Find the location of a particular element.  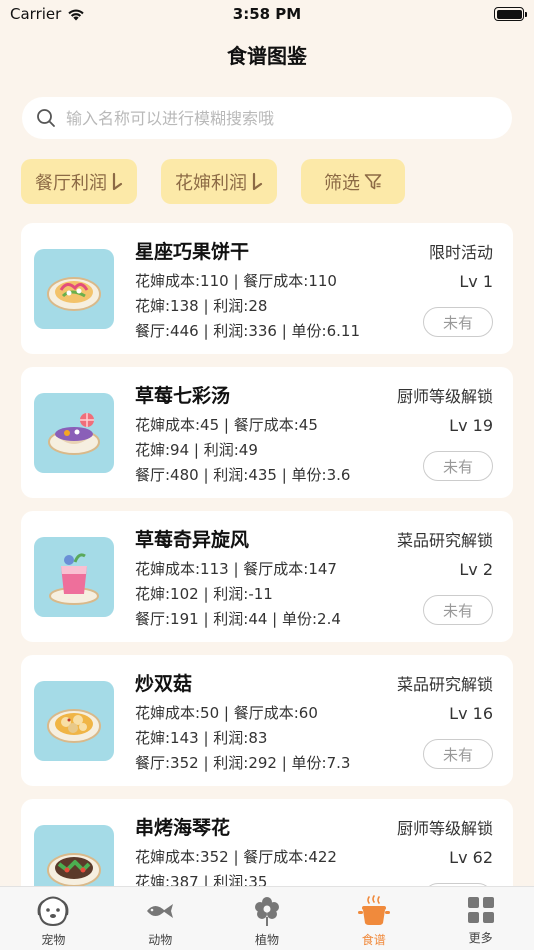

sort-aunt-profit-button: 花婶利润 is located at coordinates (219, 181).